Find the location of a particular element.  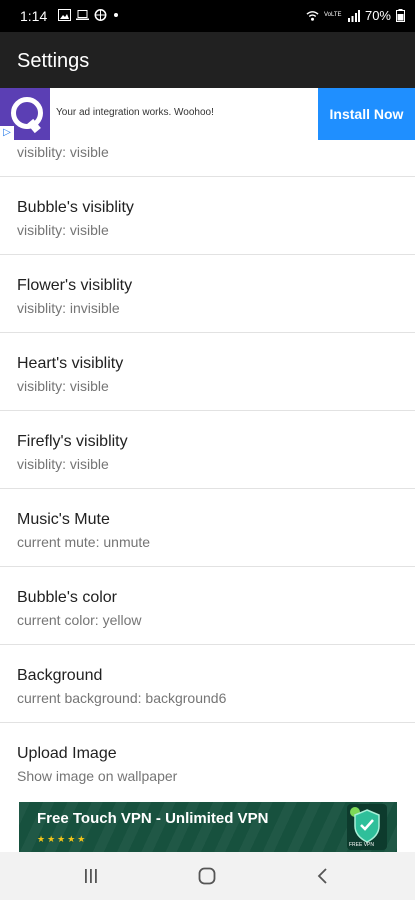

vpn-shield-label: FREE VPN is located at coordinates (362, 845).